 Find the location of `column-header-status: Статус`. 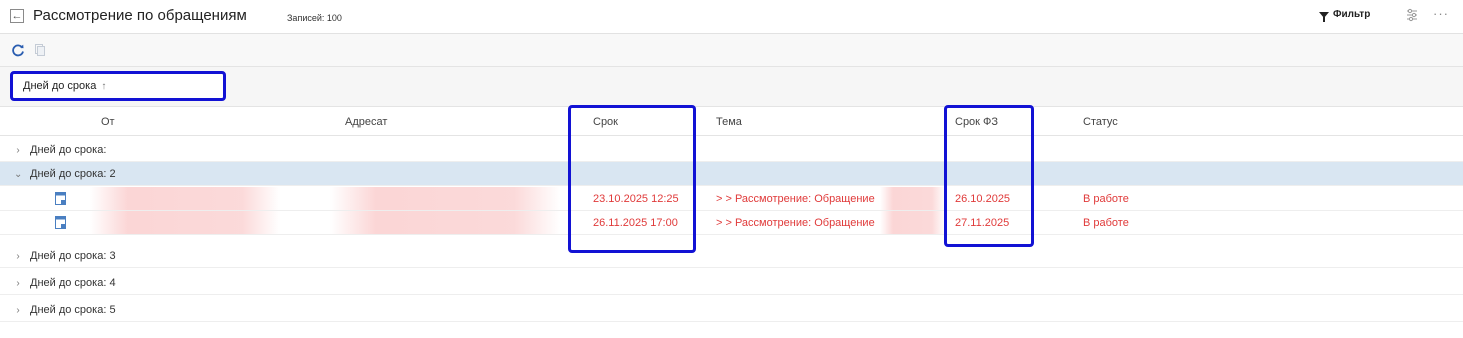

column-header-status: Статус is located at coordinates (1100, 122).